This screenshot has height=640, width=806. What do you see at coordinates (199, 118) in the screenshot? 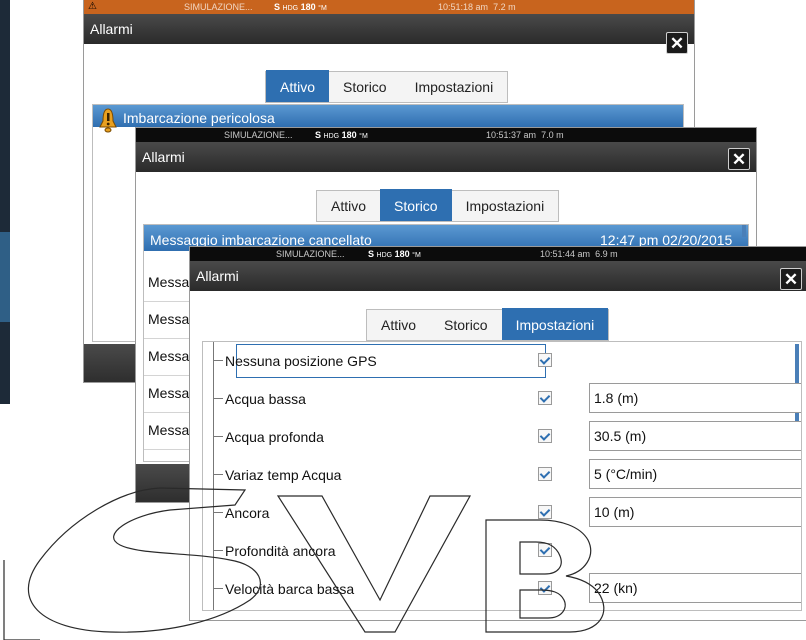
I see `alarm-row-text: Imbarcazione pericolosa` at bounding box center [199, 118].